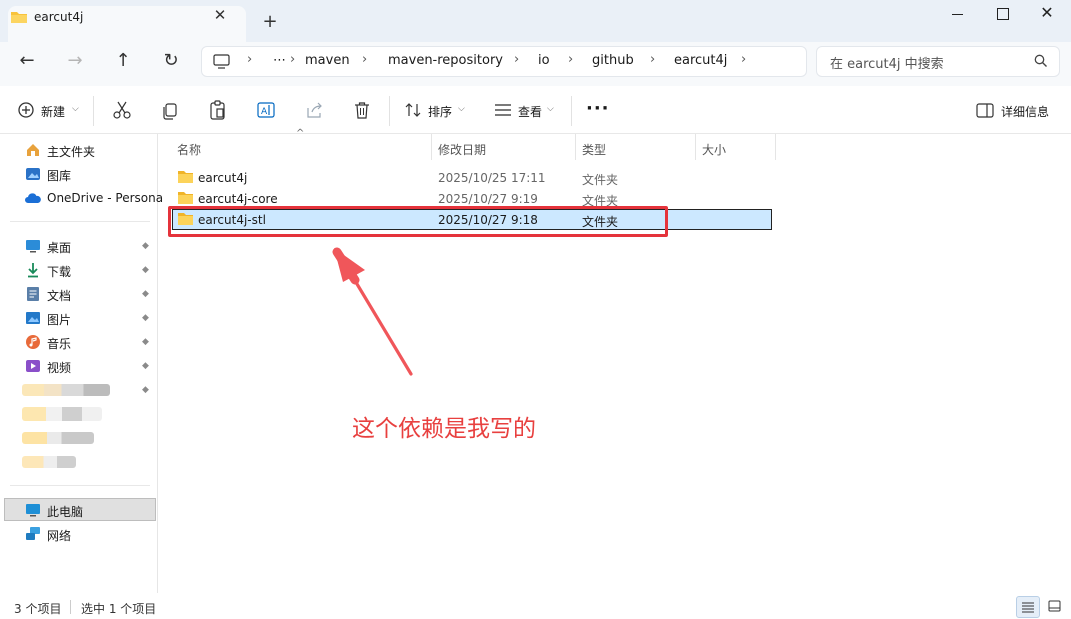  Describe the element at coordinates (33, 174) in the screenshot. I see `gallery-icon` at that location.